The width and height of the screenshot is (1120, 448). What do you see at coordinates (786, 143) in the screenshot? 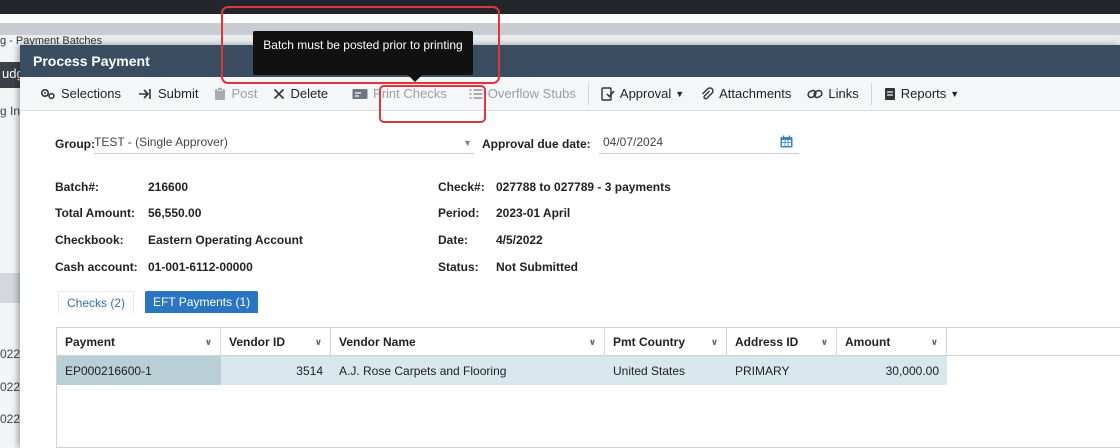
I see `calendar-icon` at bounding box center [786, 143].